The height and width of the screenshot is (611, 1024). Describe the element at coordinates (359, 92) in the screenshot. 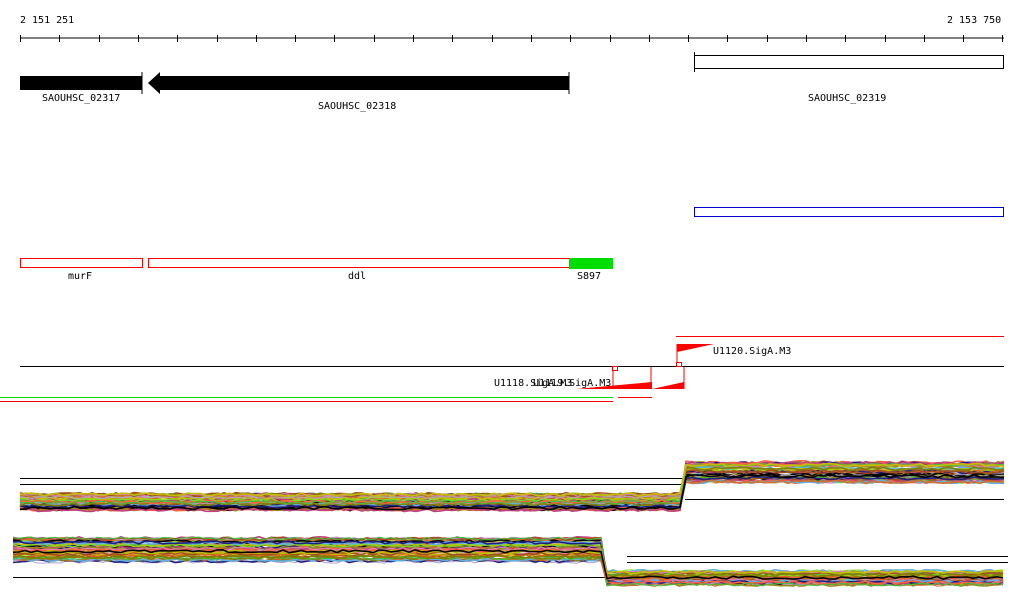

I see `gene-SAOUHSC_02318: SAOUHSC_02318` at that location.